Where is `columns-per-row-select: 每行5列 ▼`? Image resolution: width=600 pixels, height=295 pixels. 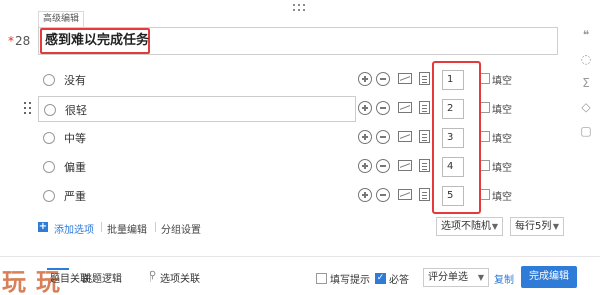
columns-per-row-select: 每行5列 ▼ is located at coordinates (537, 226).